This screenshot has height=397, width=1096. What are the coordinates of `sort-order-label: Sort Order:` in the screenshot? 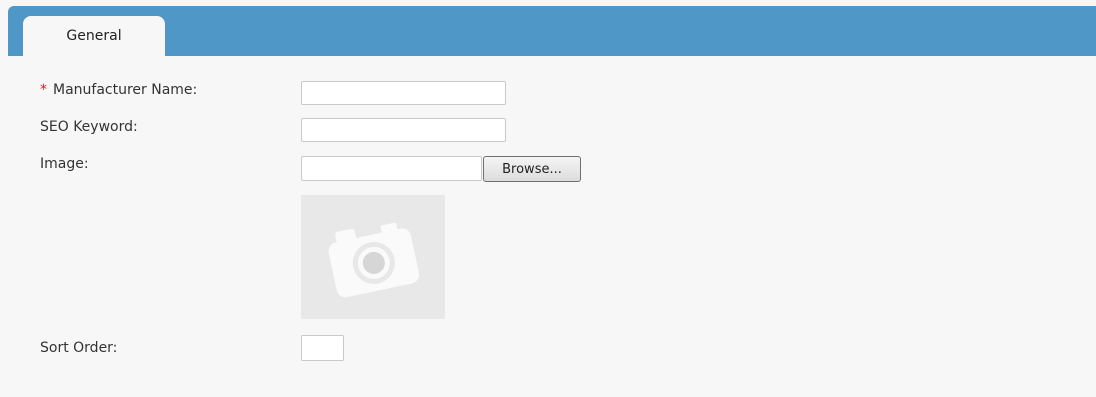 It's located at (79, 348).